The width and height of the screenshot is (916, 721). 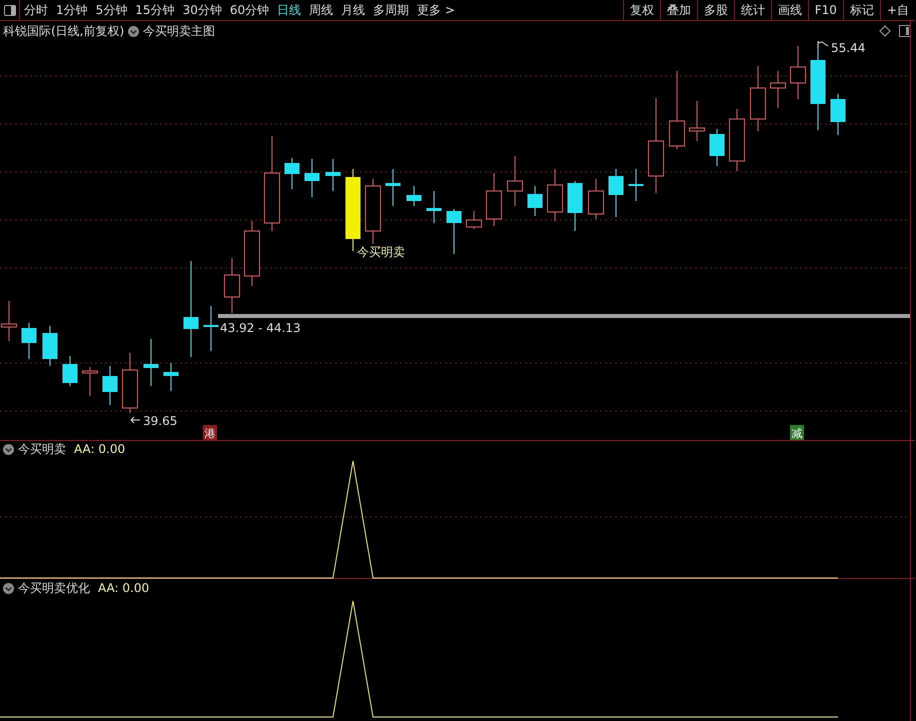 What do you see at coordinates (391, 10) in the screenshot?
I see `period-tab: 多周期` at bounding box center [391, 10].